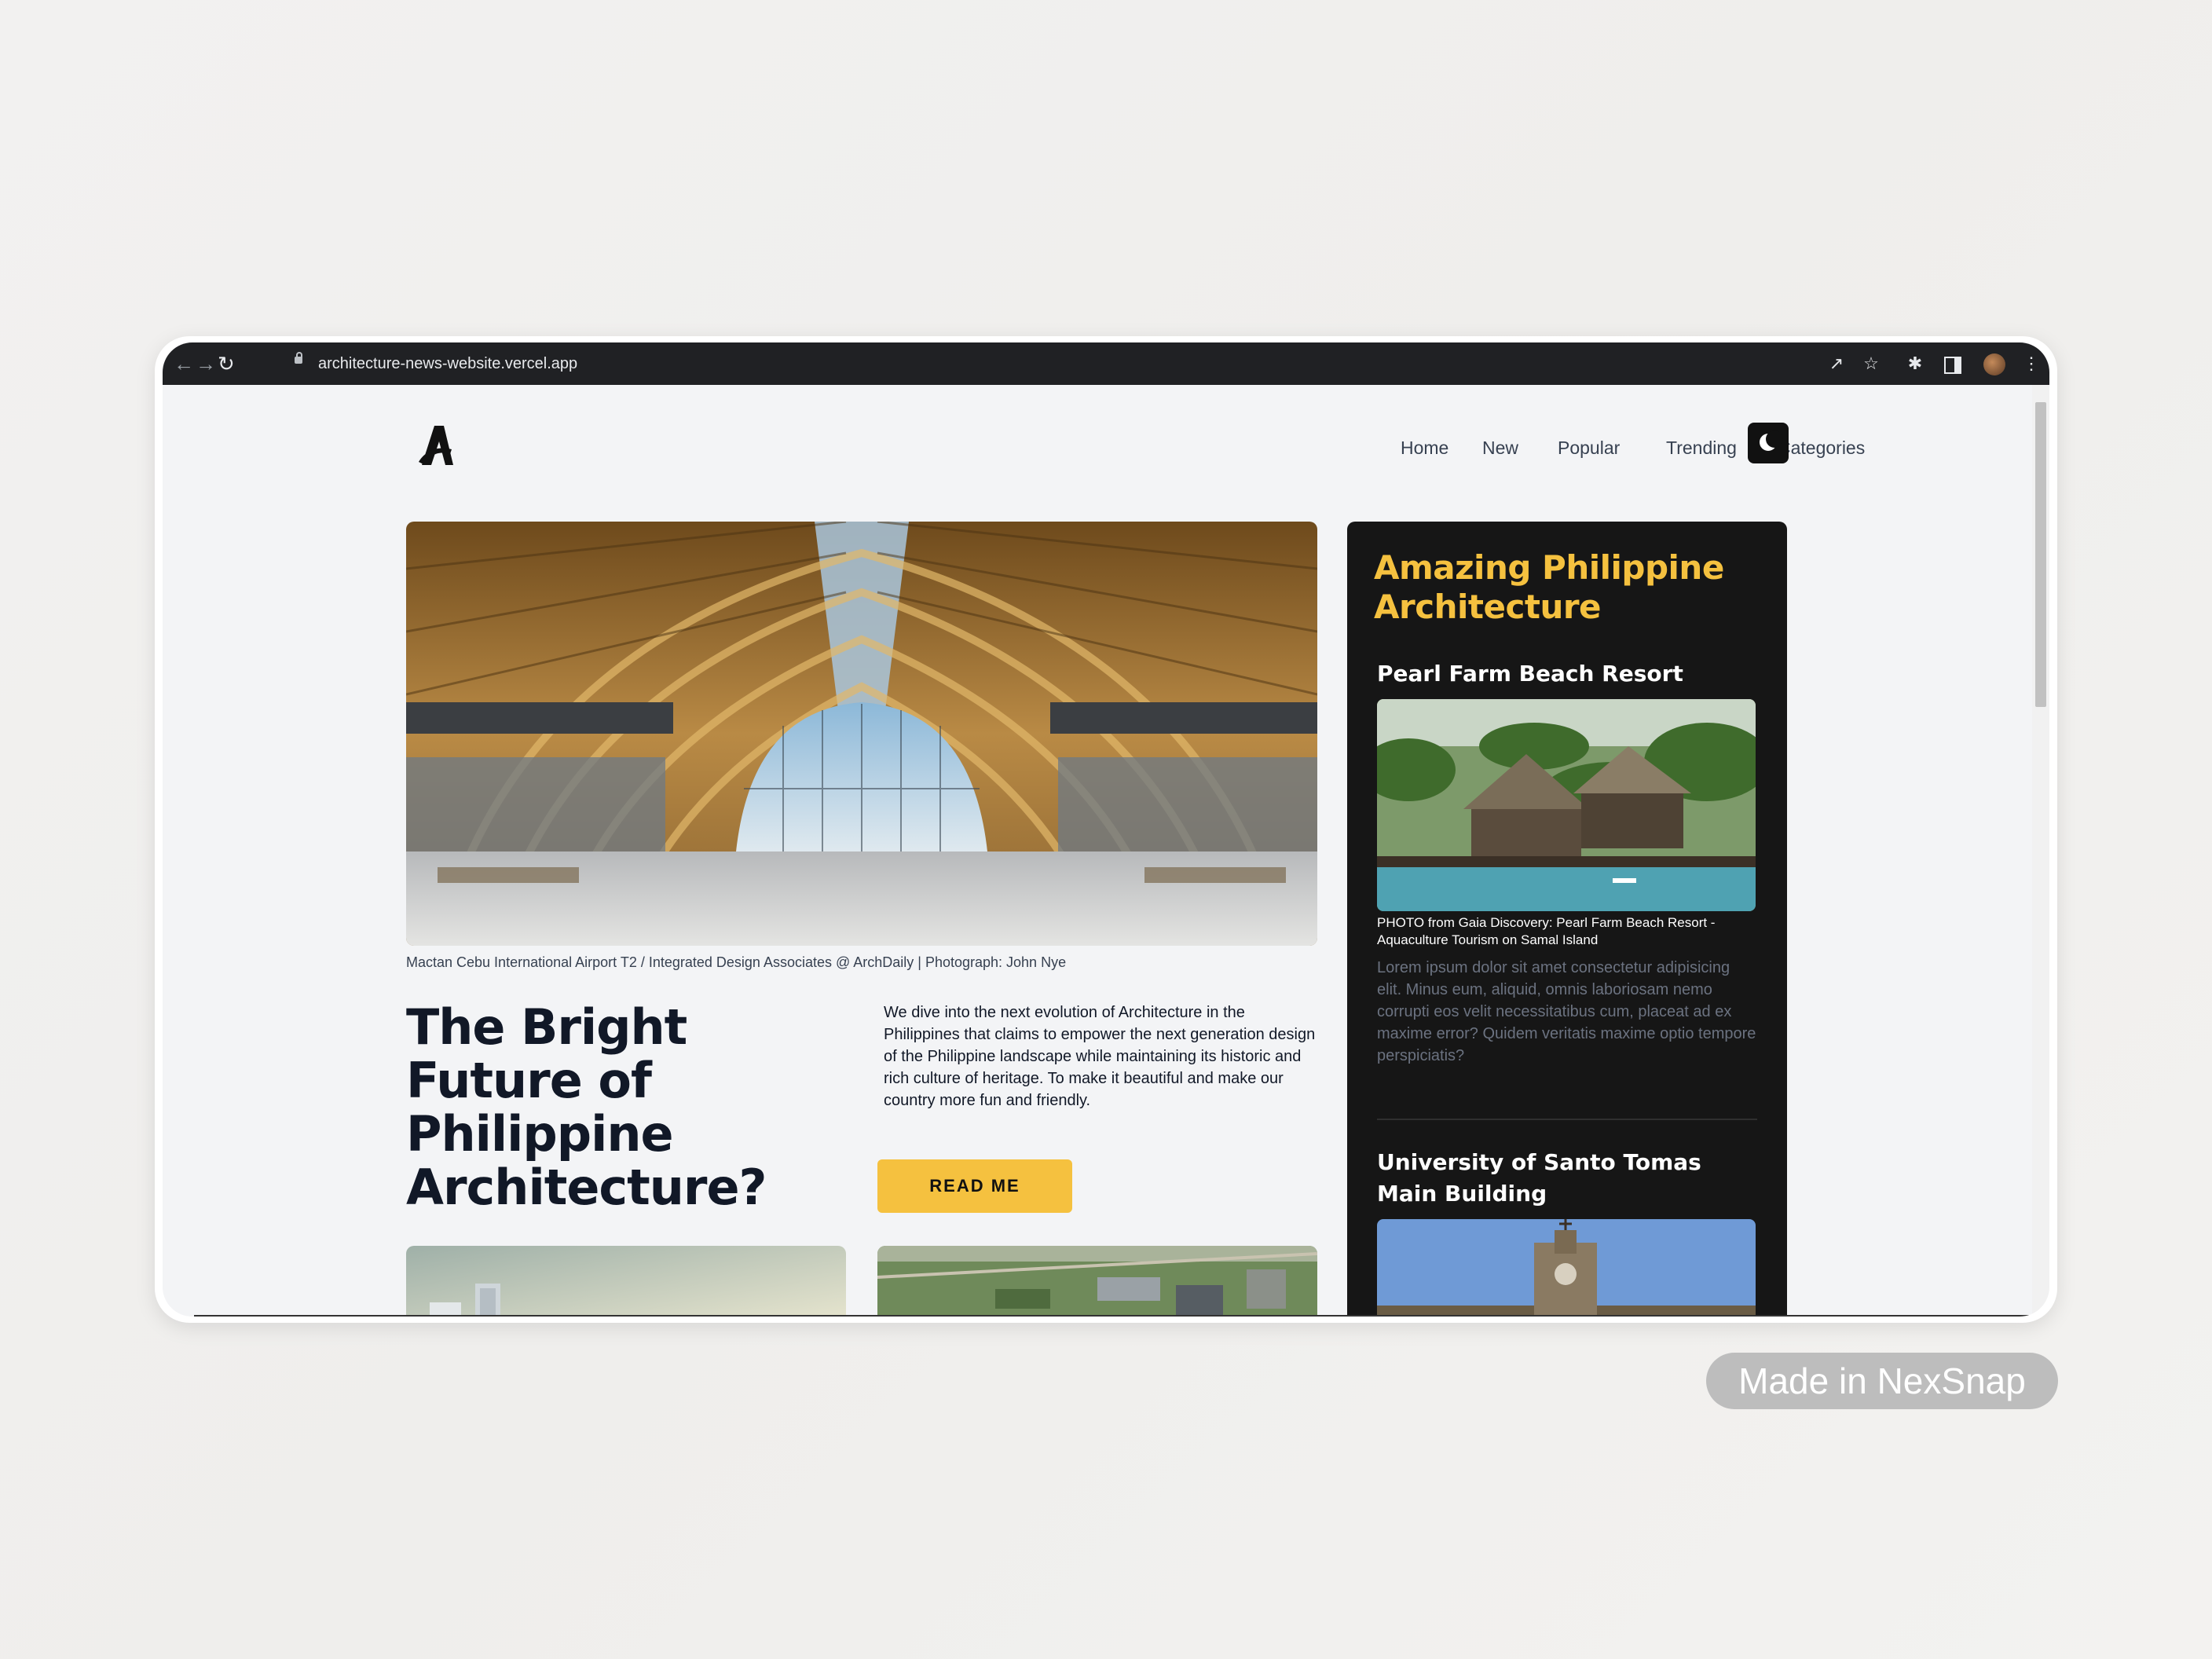 Image resolution: width=2212 pixels, height=1659 pixels. Describe the element at coordinates (2041, 851) in the screenshot. I see `page-scrollbar` at that location.